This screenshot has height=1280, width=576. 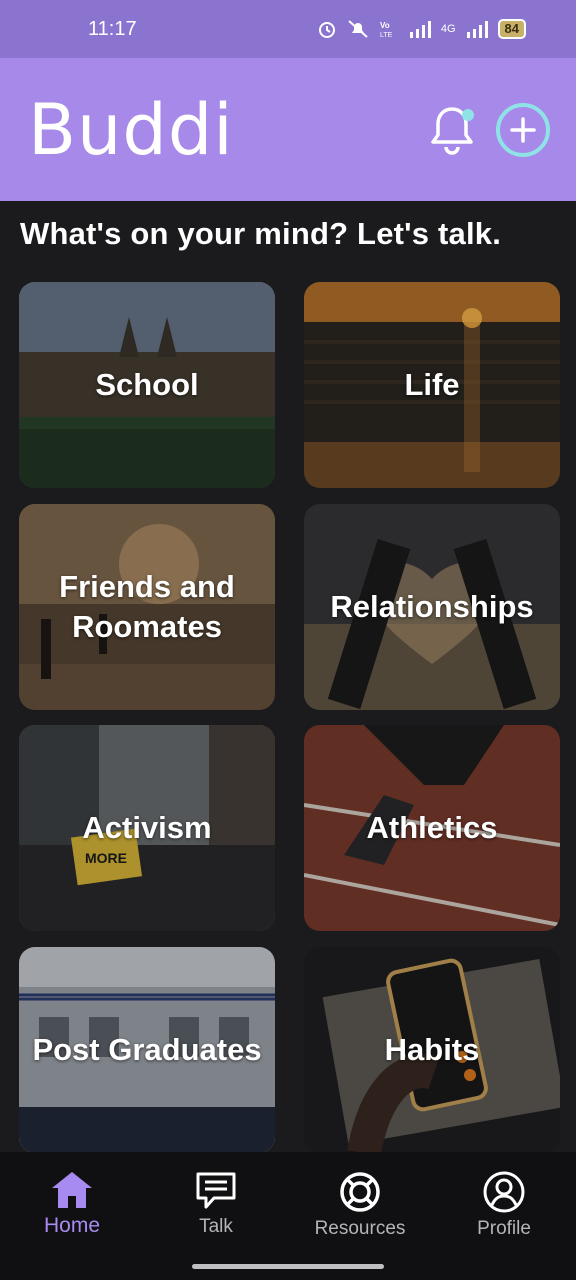 I want to click on notification-bell-icon, so click(x=452, y=130).